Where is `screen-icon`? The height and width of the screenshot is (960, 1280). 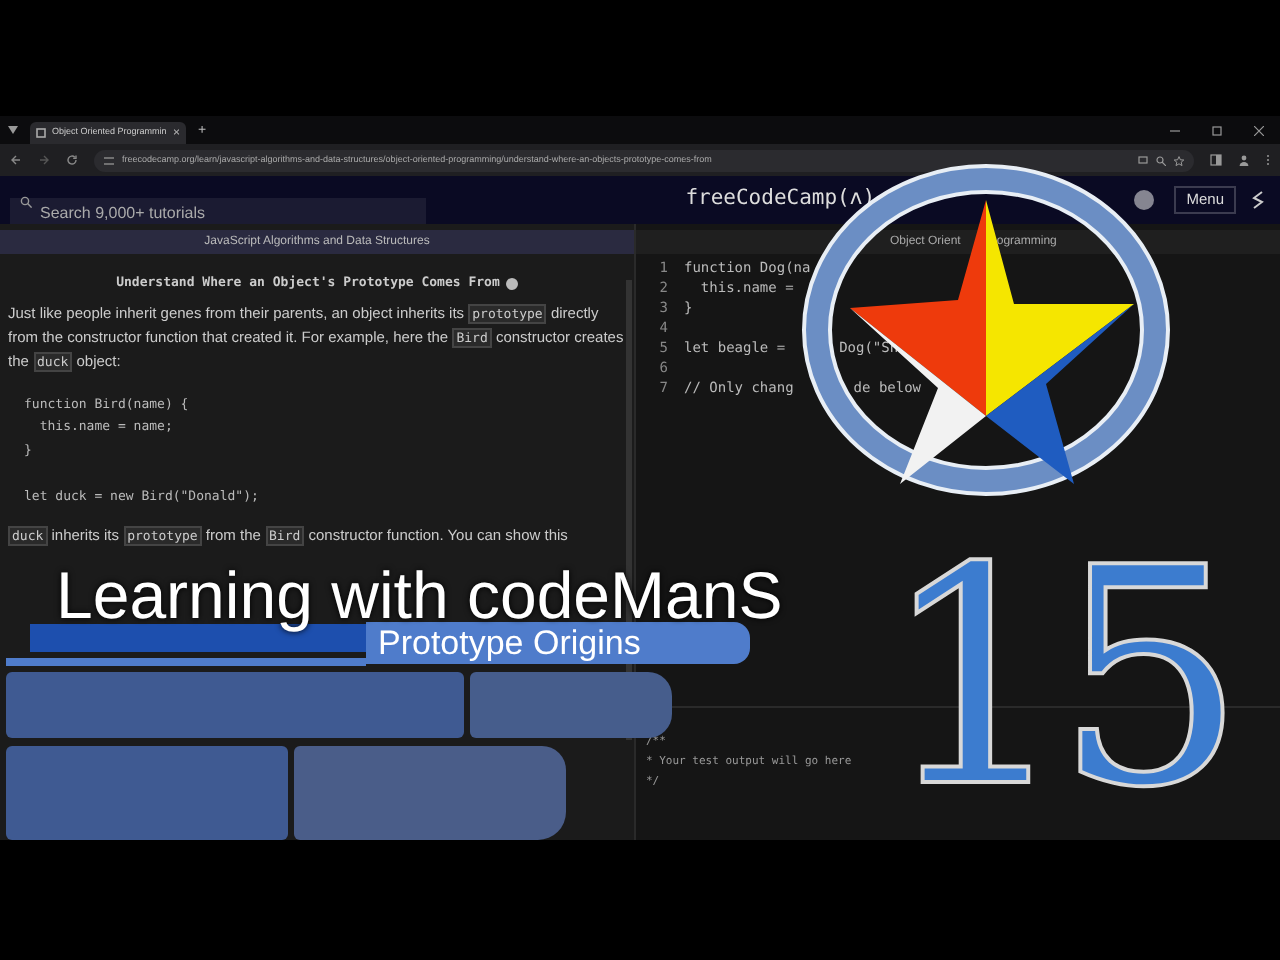 screen-icon is located at coordinates (1143, 160).